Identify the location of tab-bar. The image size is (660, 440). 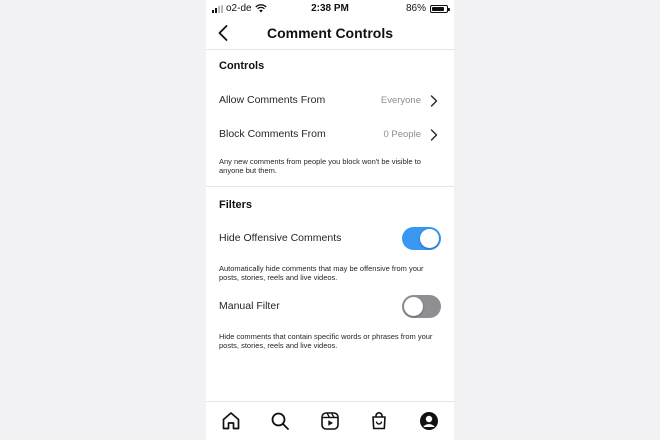
(330, 420).